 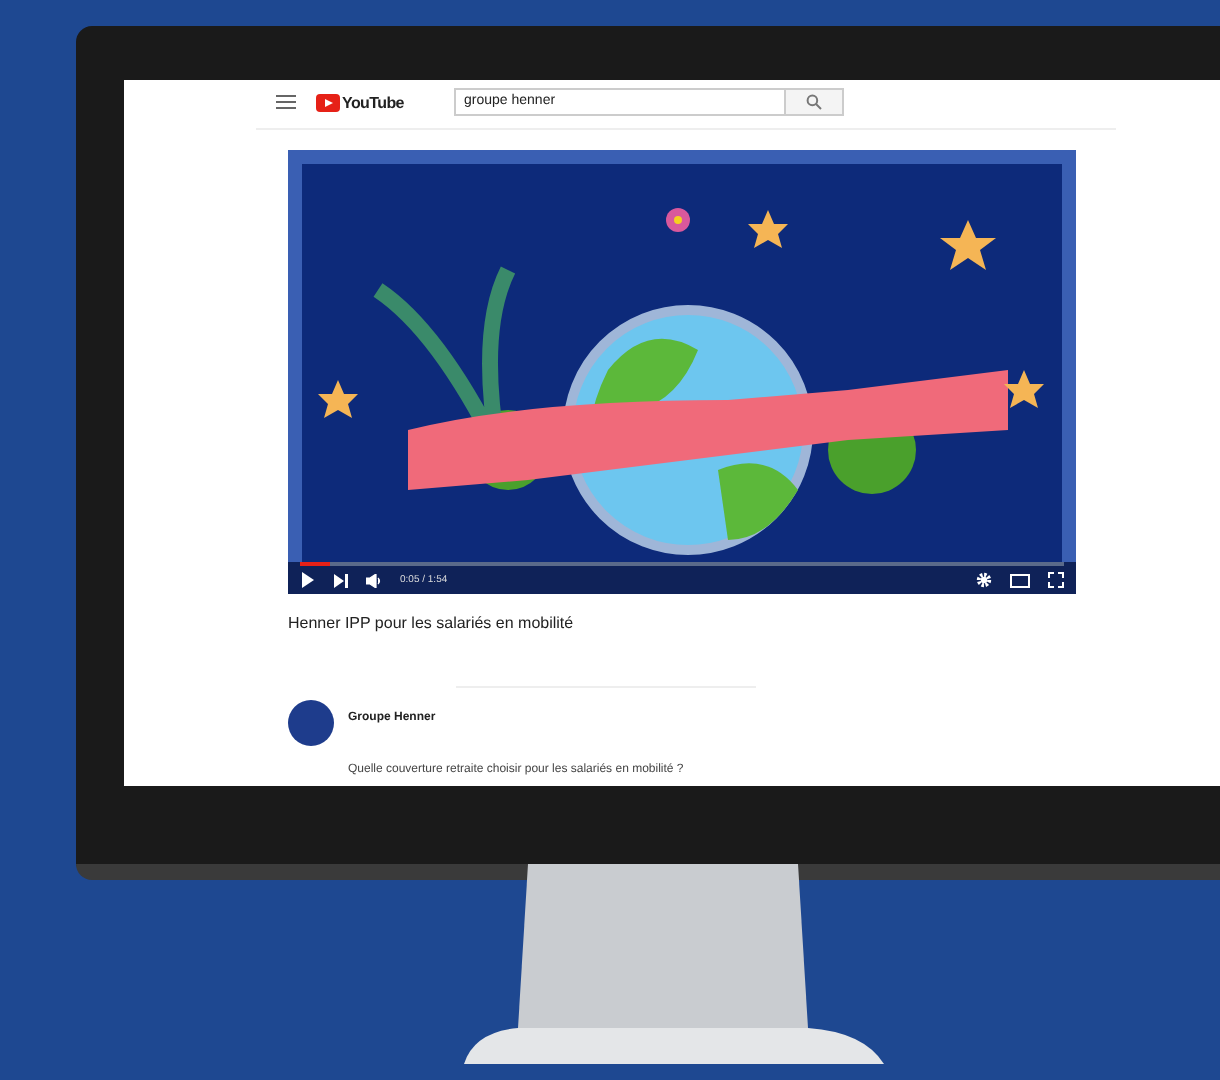 I want to click on next-icon, so click(x=341, y=580).